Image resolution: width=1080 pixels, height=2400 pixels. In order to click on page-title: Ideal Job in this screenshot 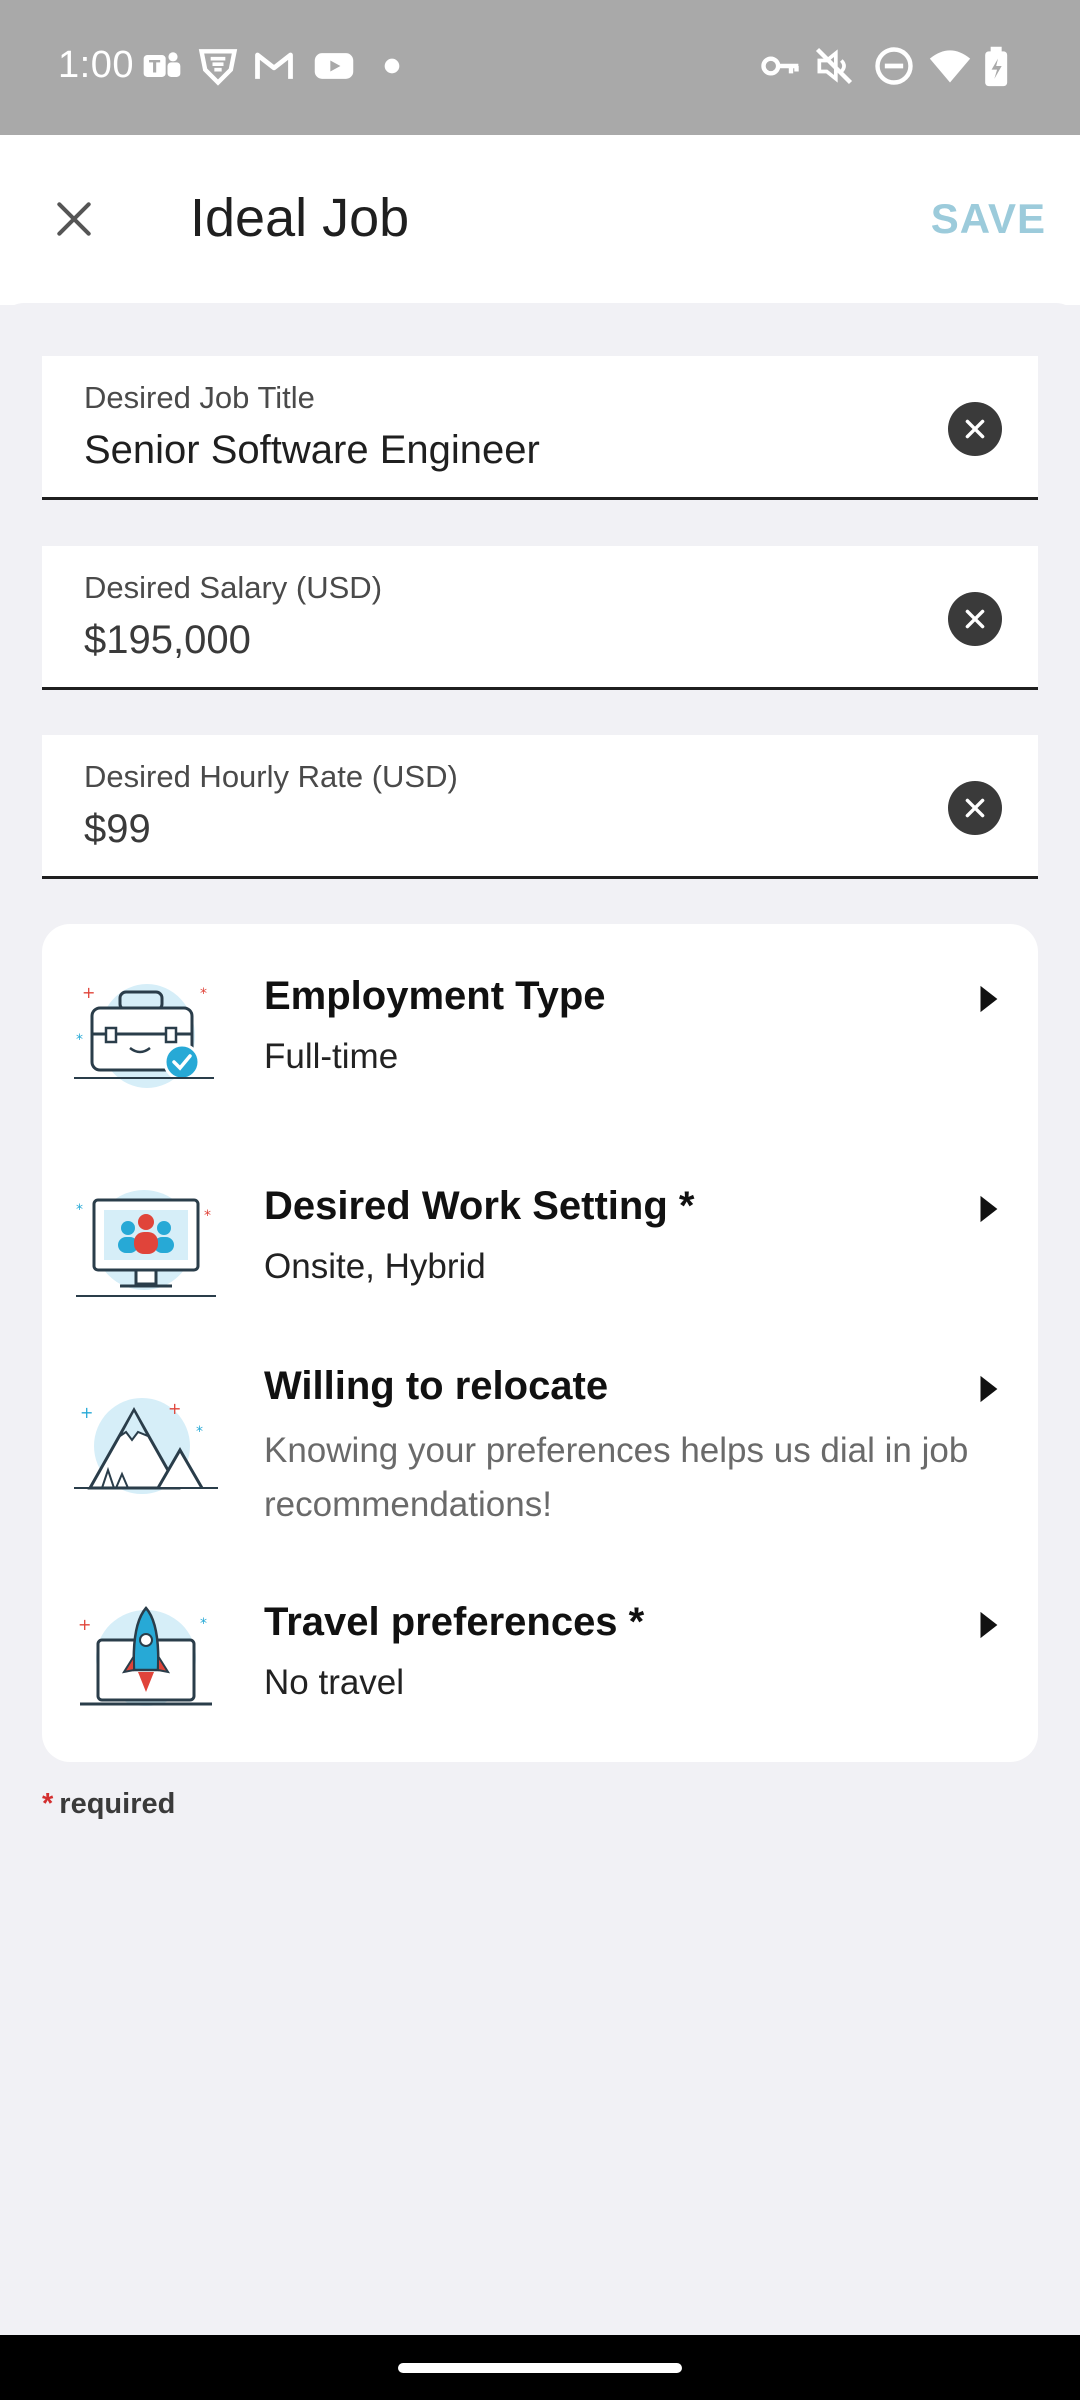, I will do `click(300, 218)`.